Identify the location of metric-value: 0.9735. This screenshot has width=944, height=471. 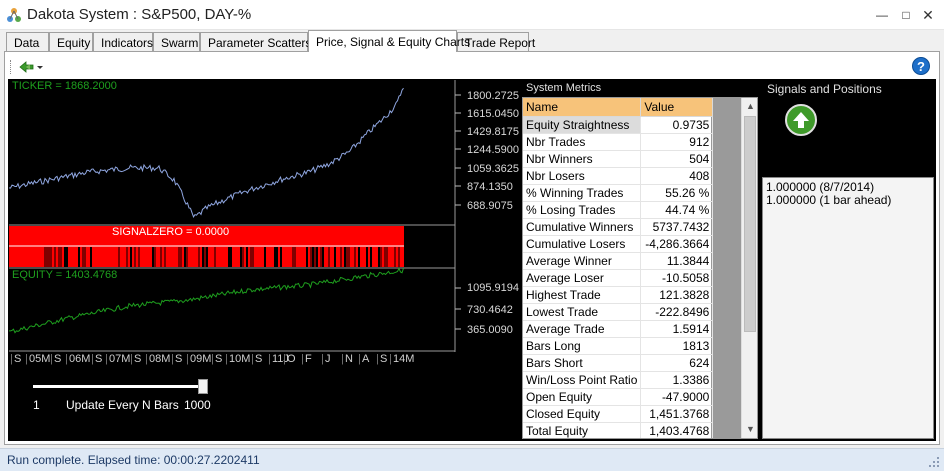
(677, 125).